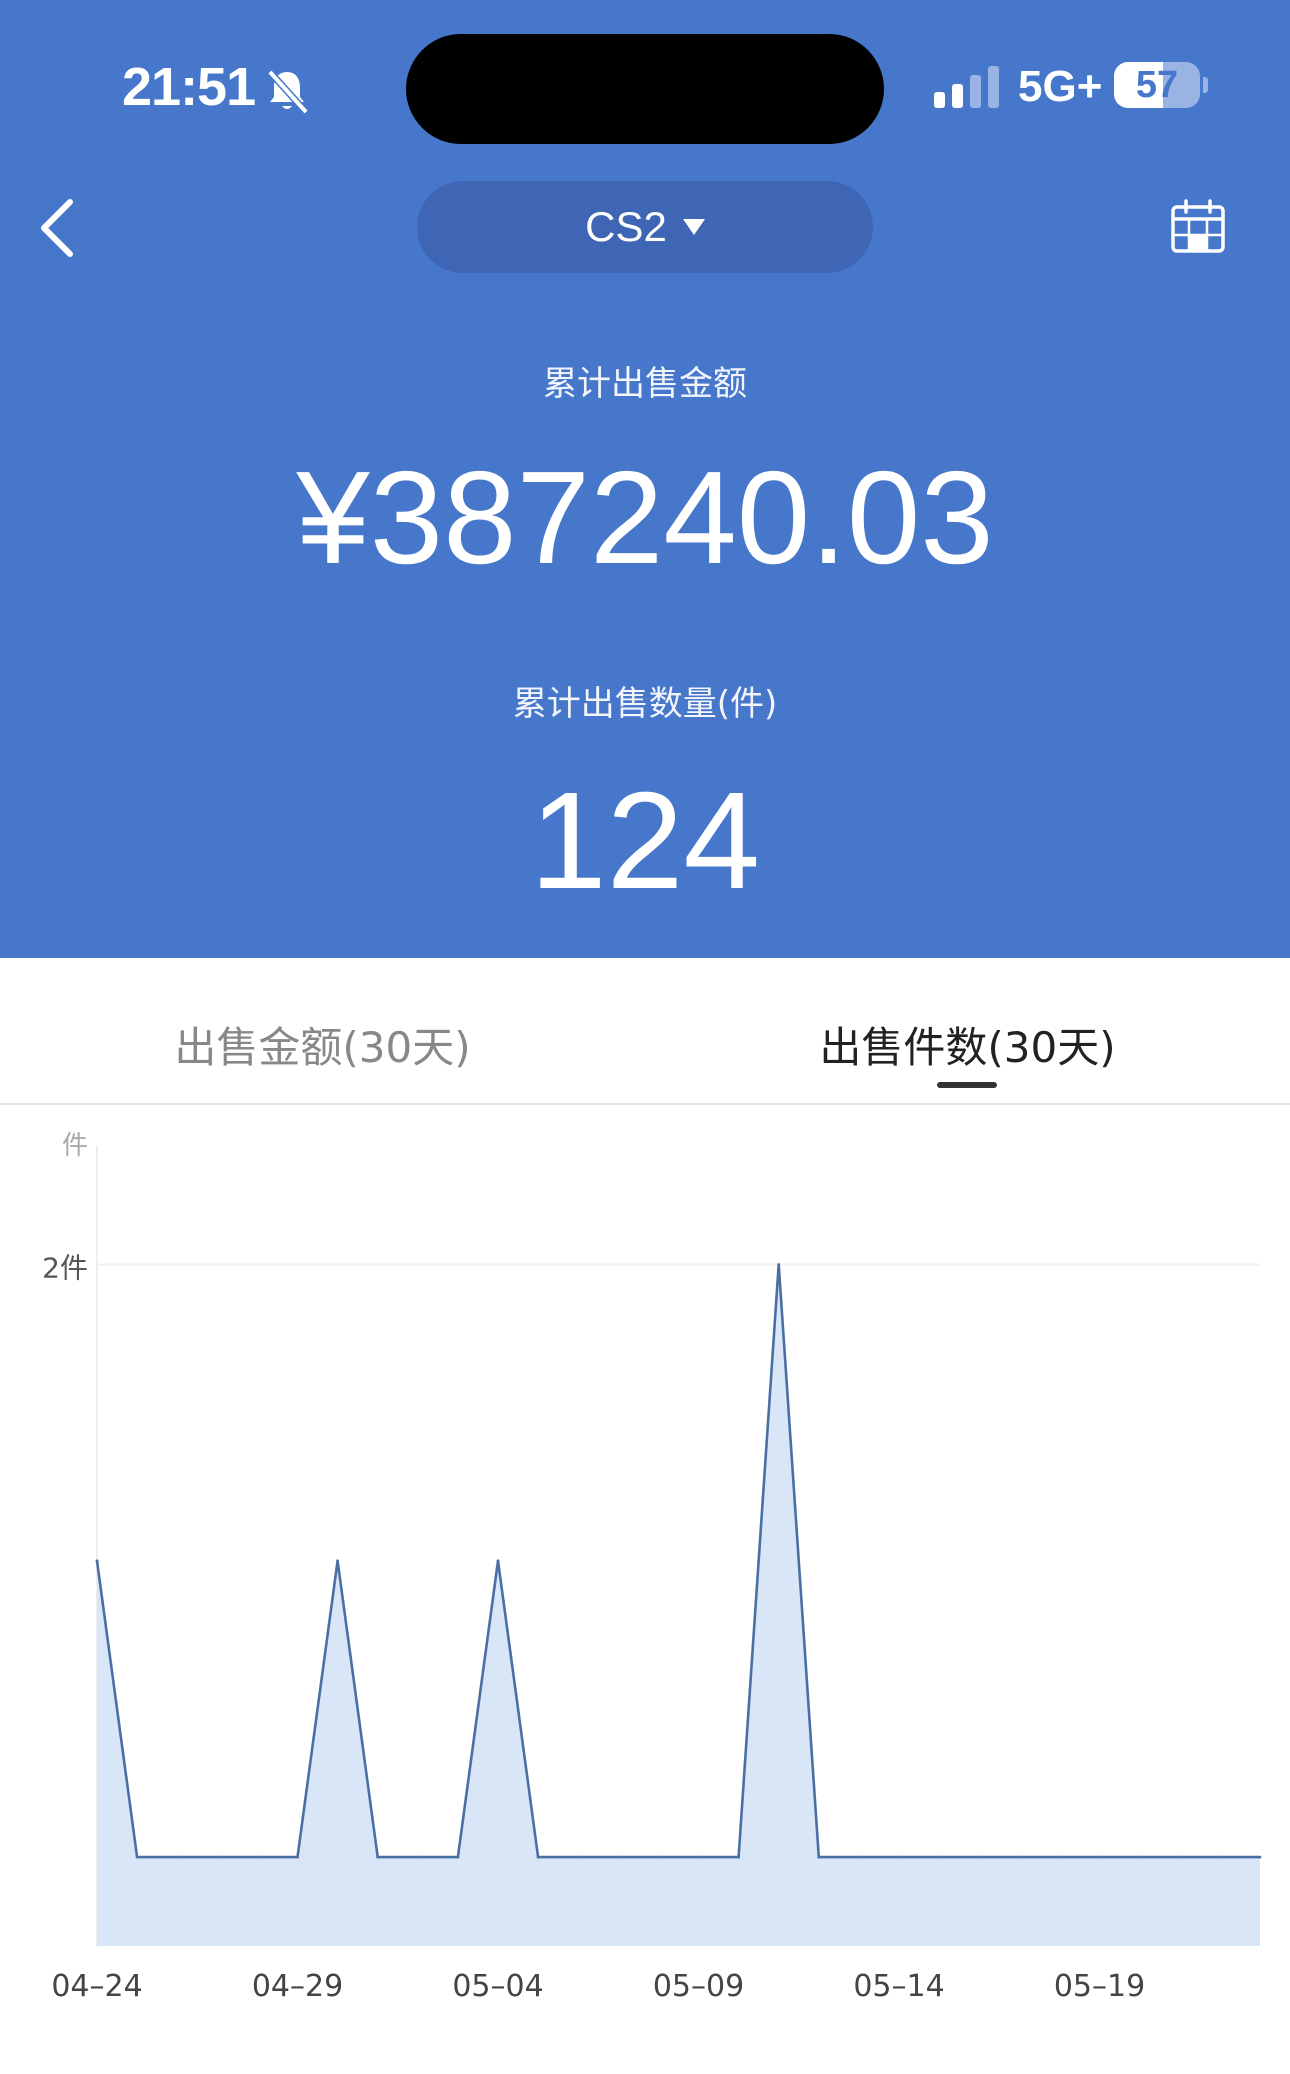 Image resolution: width=1290 pixels, height=2074 pixels. I want to click on x-tick-label-1: 04–29, so click(297, 1986).